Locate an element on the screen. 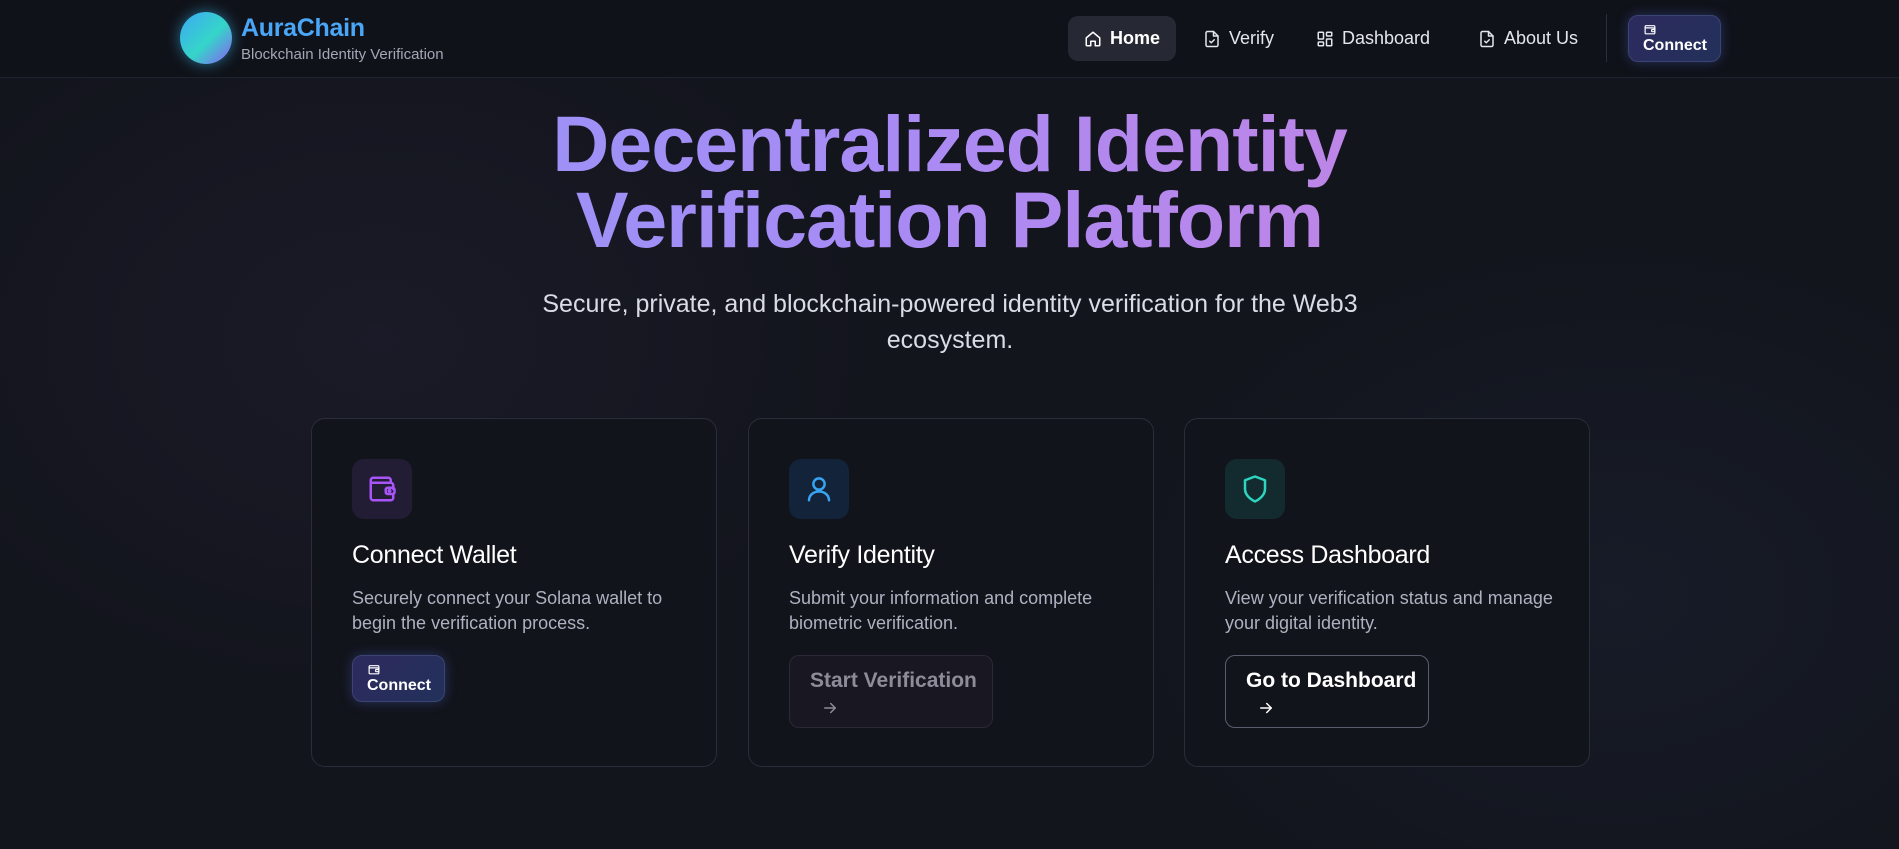 The height and width of the screenshot is (849, 1899). go-to-dashboard-button: Go to Dashboard is located at coordinates (1327, 691).